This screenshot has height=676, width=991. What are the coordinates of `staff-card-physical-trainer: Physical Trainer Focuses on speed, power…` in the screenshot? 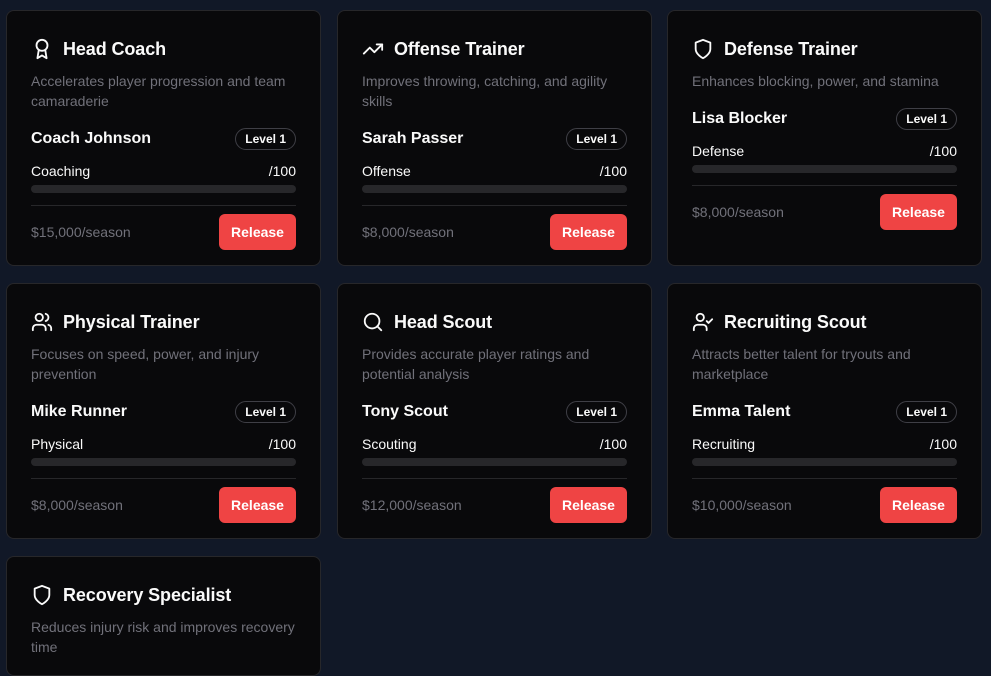 It's located at (163, 411).